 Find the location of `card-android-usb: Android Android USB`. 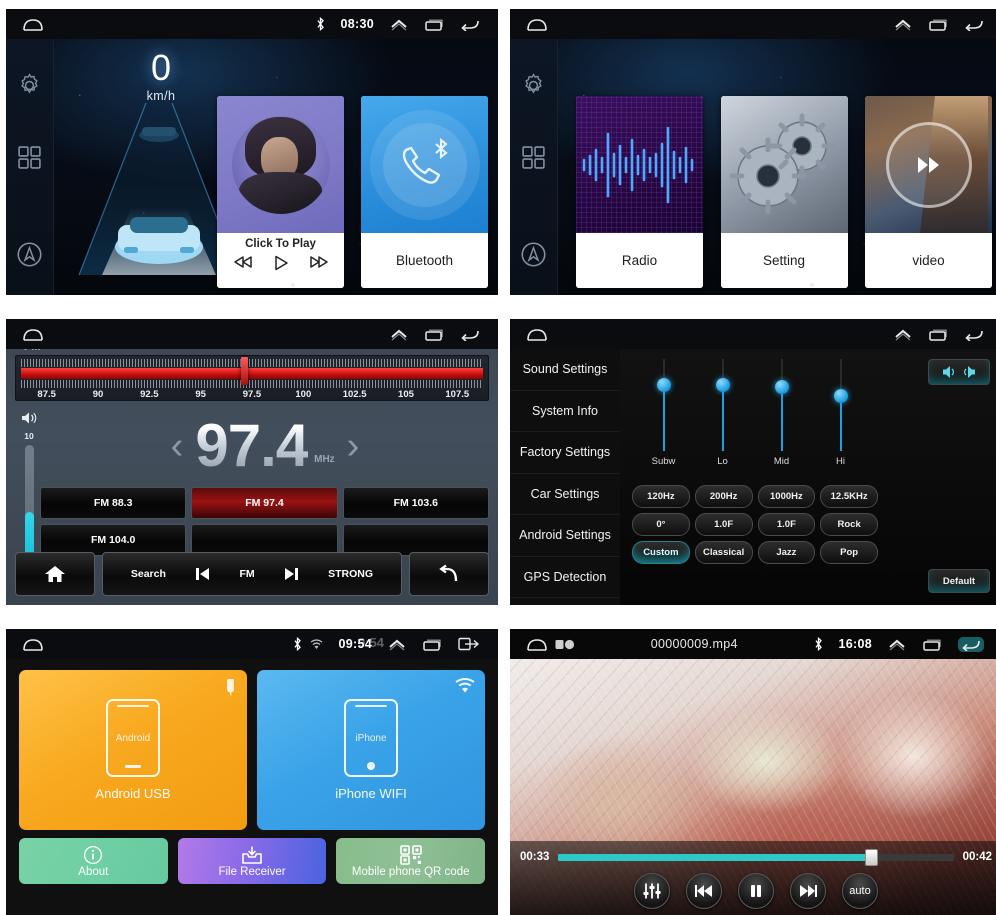

card-android-usb: Android Android USB is located at coordinates (133, 750).